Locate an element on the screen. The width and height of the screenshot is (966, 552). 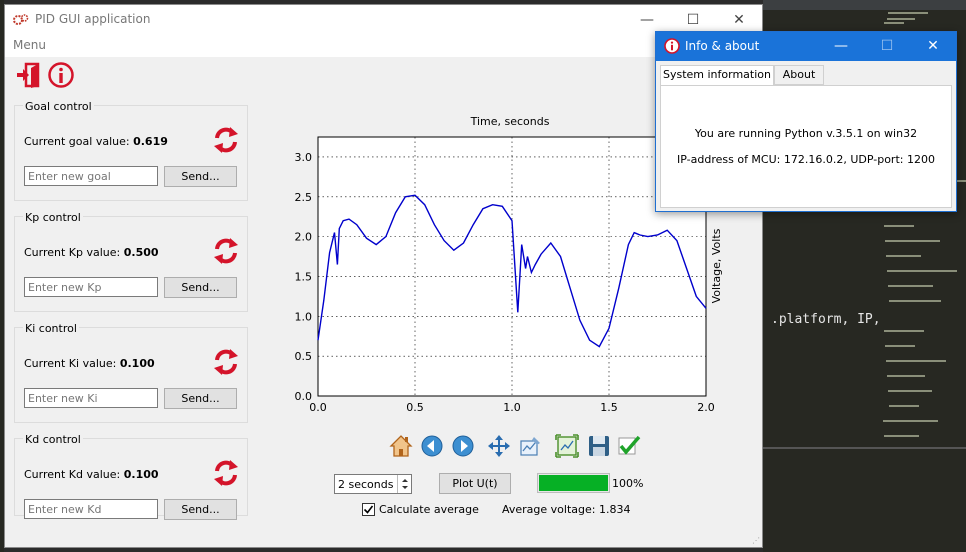
y-tick-label: 3.0 is located at coordinates (304, 157).